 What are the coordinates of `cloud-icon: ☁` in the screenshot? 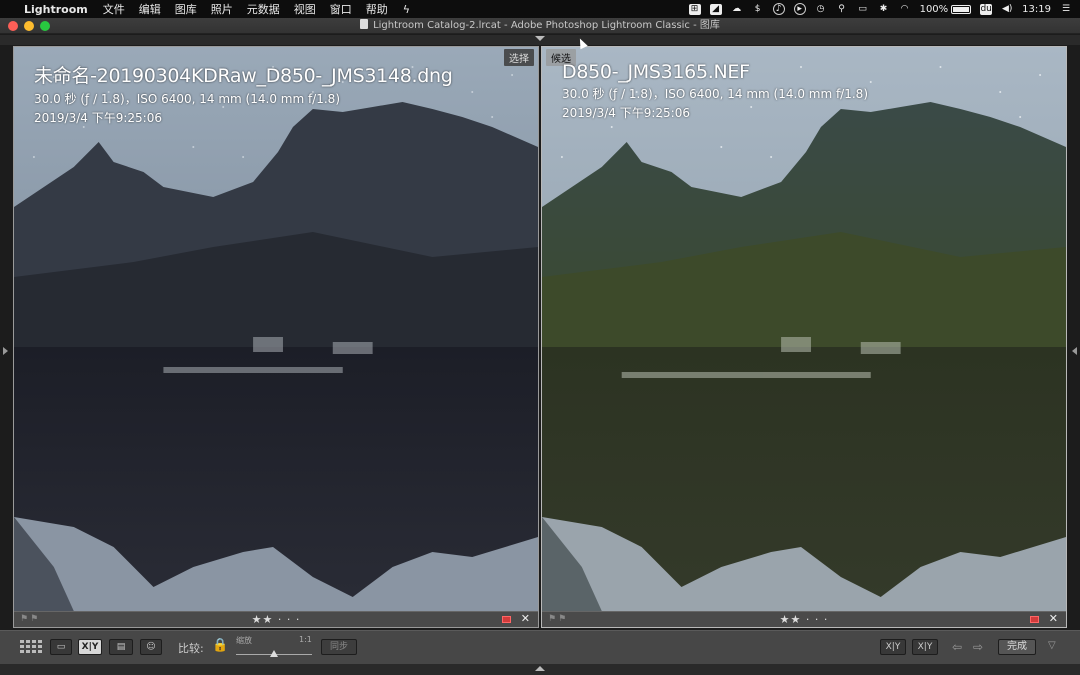 It's located at (737, 9).